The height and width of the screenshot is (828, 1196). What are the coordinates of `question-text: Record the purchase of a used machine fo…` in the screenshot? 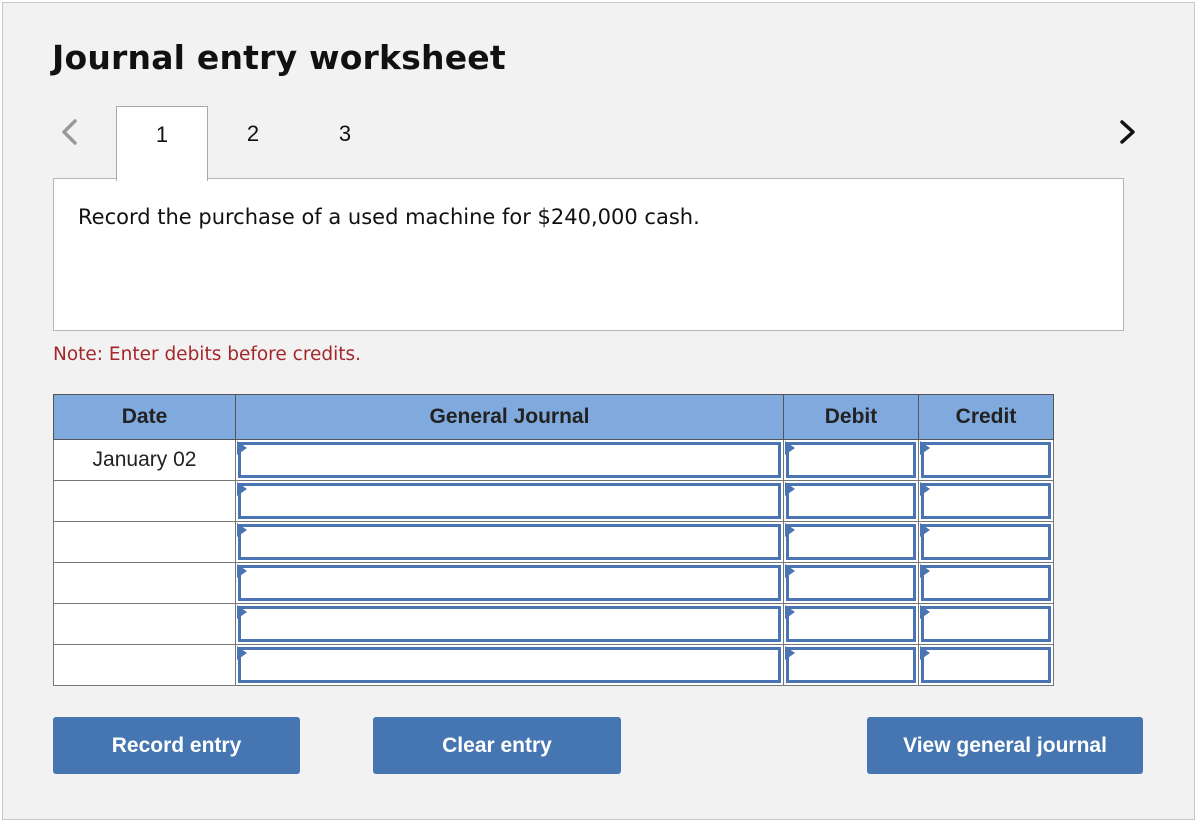 It's located at (389, 217).